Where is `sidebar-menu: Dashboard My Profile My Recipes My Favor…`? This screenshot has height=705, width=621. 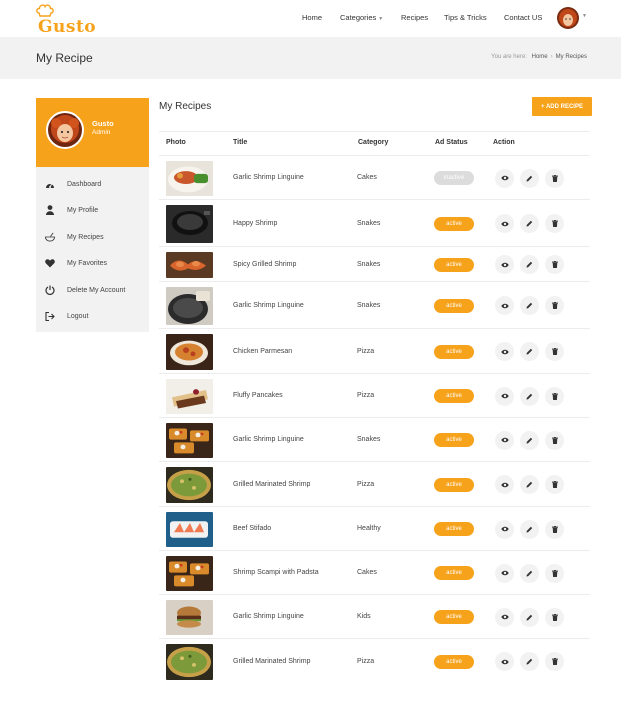
sidebar-menu: Dashboard My Profile My Recipes My Favor… is located at coordinates (92, 249).